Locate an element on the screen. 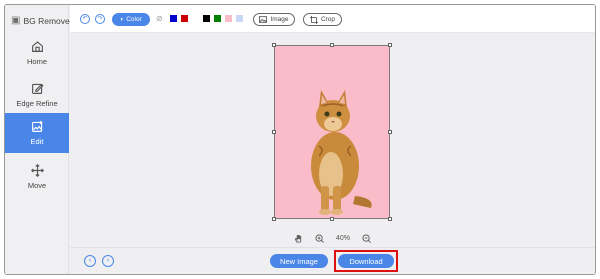  resize-handle-right is located at coordinates (390, 132).